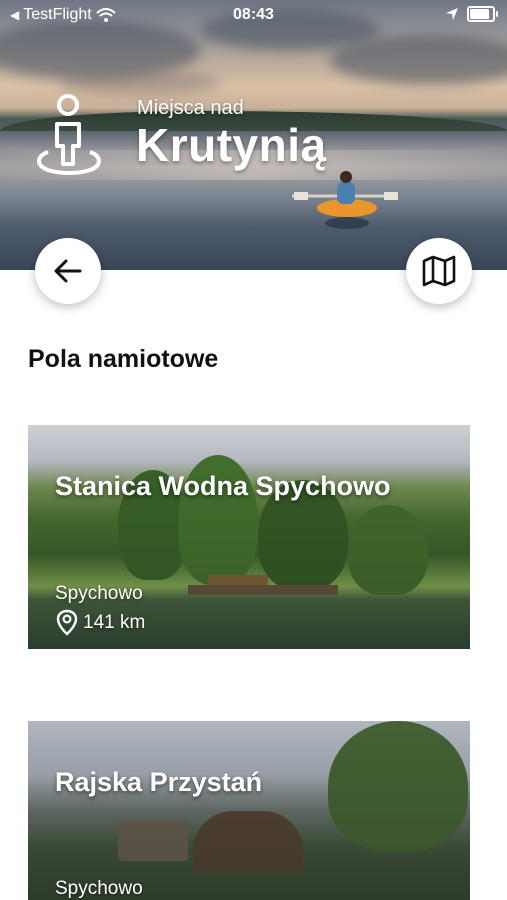 Image resolution: width=507 pixels, height=900 pixels. What do you see at coordinates (69, 134) in the screenshot?
I see `location-person-logo-icon` at bounding box center [69, 134].